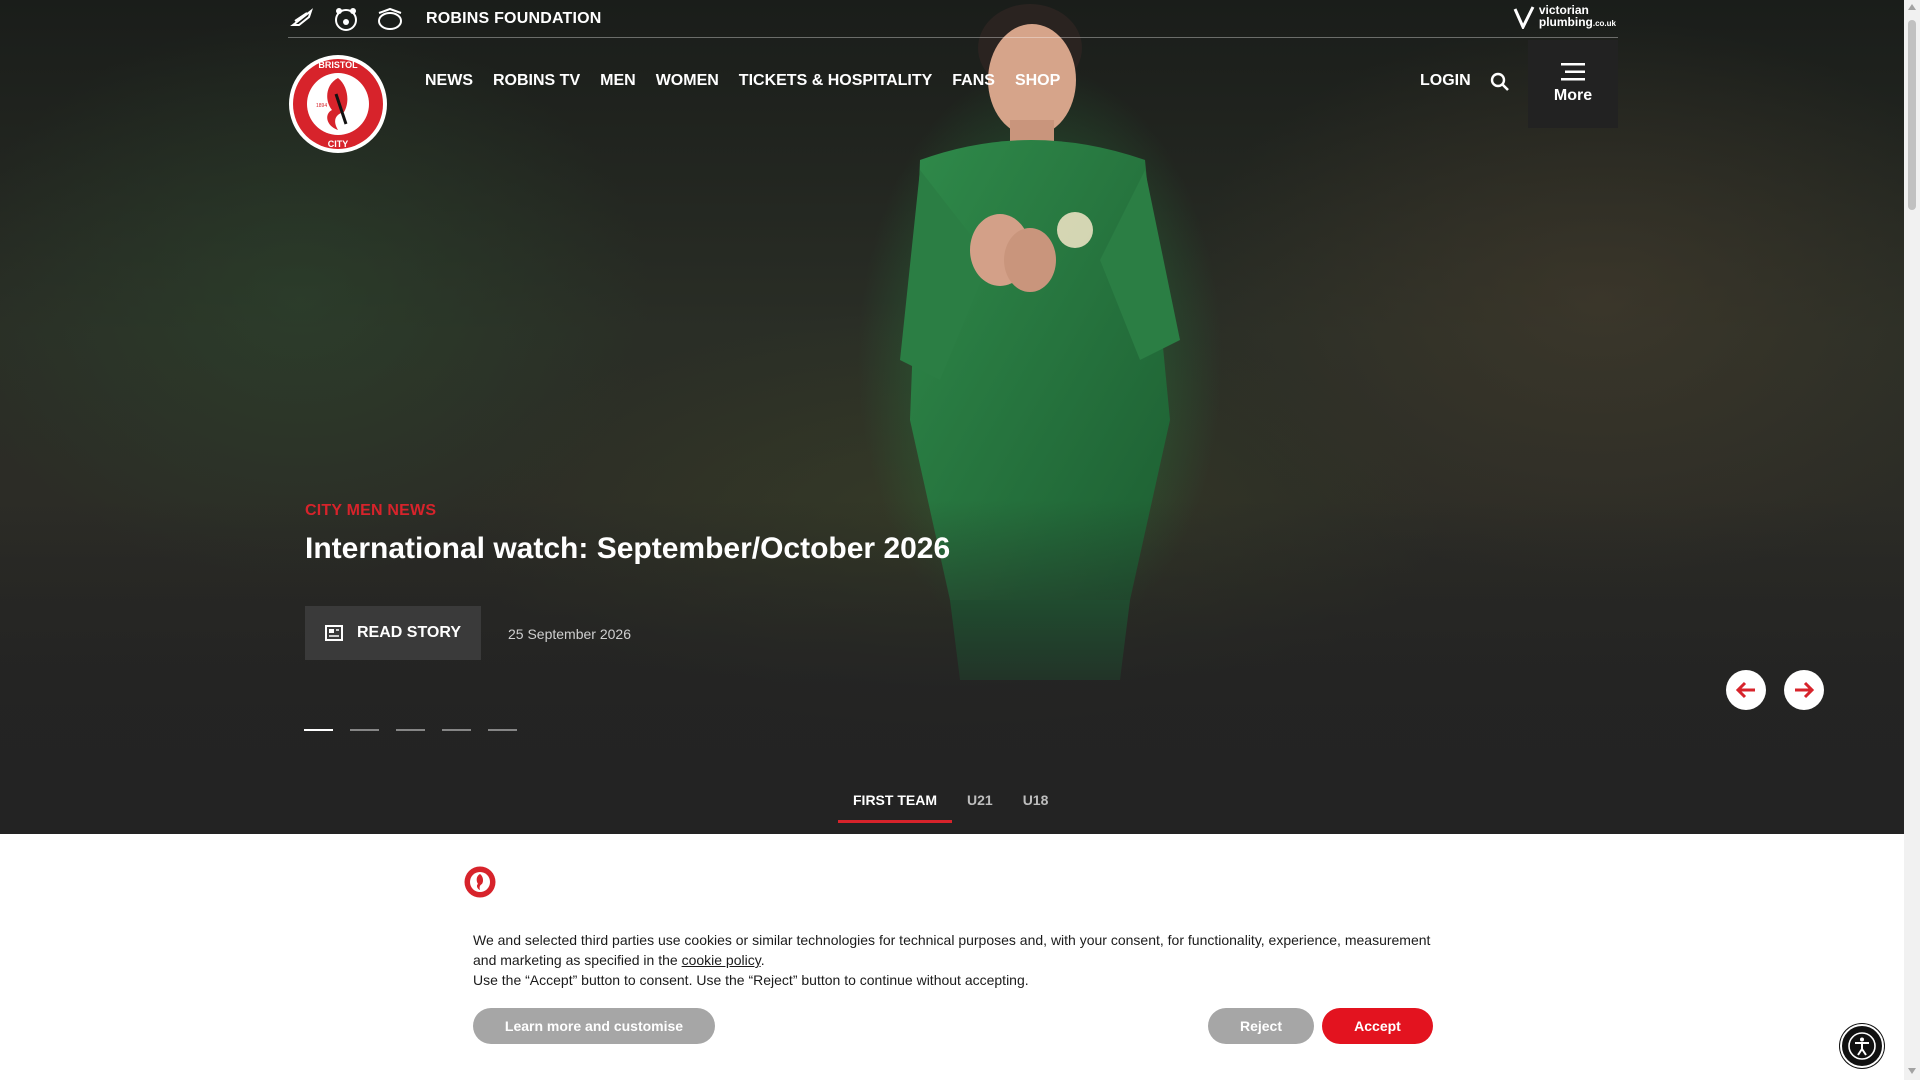  I want to click on nav-women: WOMEN, so click(687, 81).